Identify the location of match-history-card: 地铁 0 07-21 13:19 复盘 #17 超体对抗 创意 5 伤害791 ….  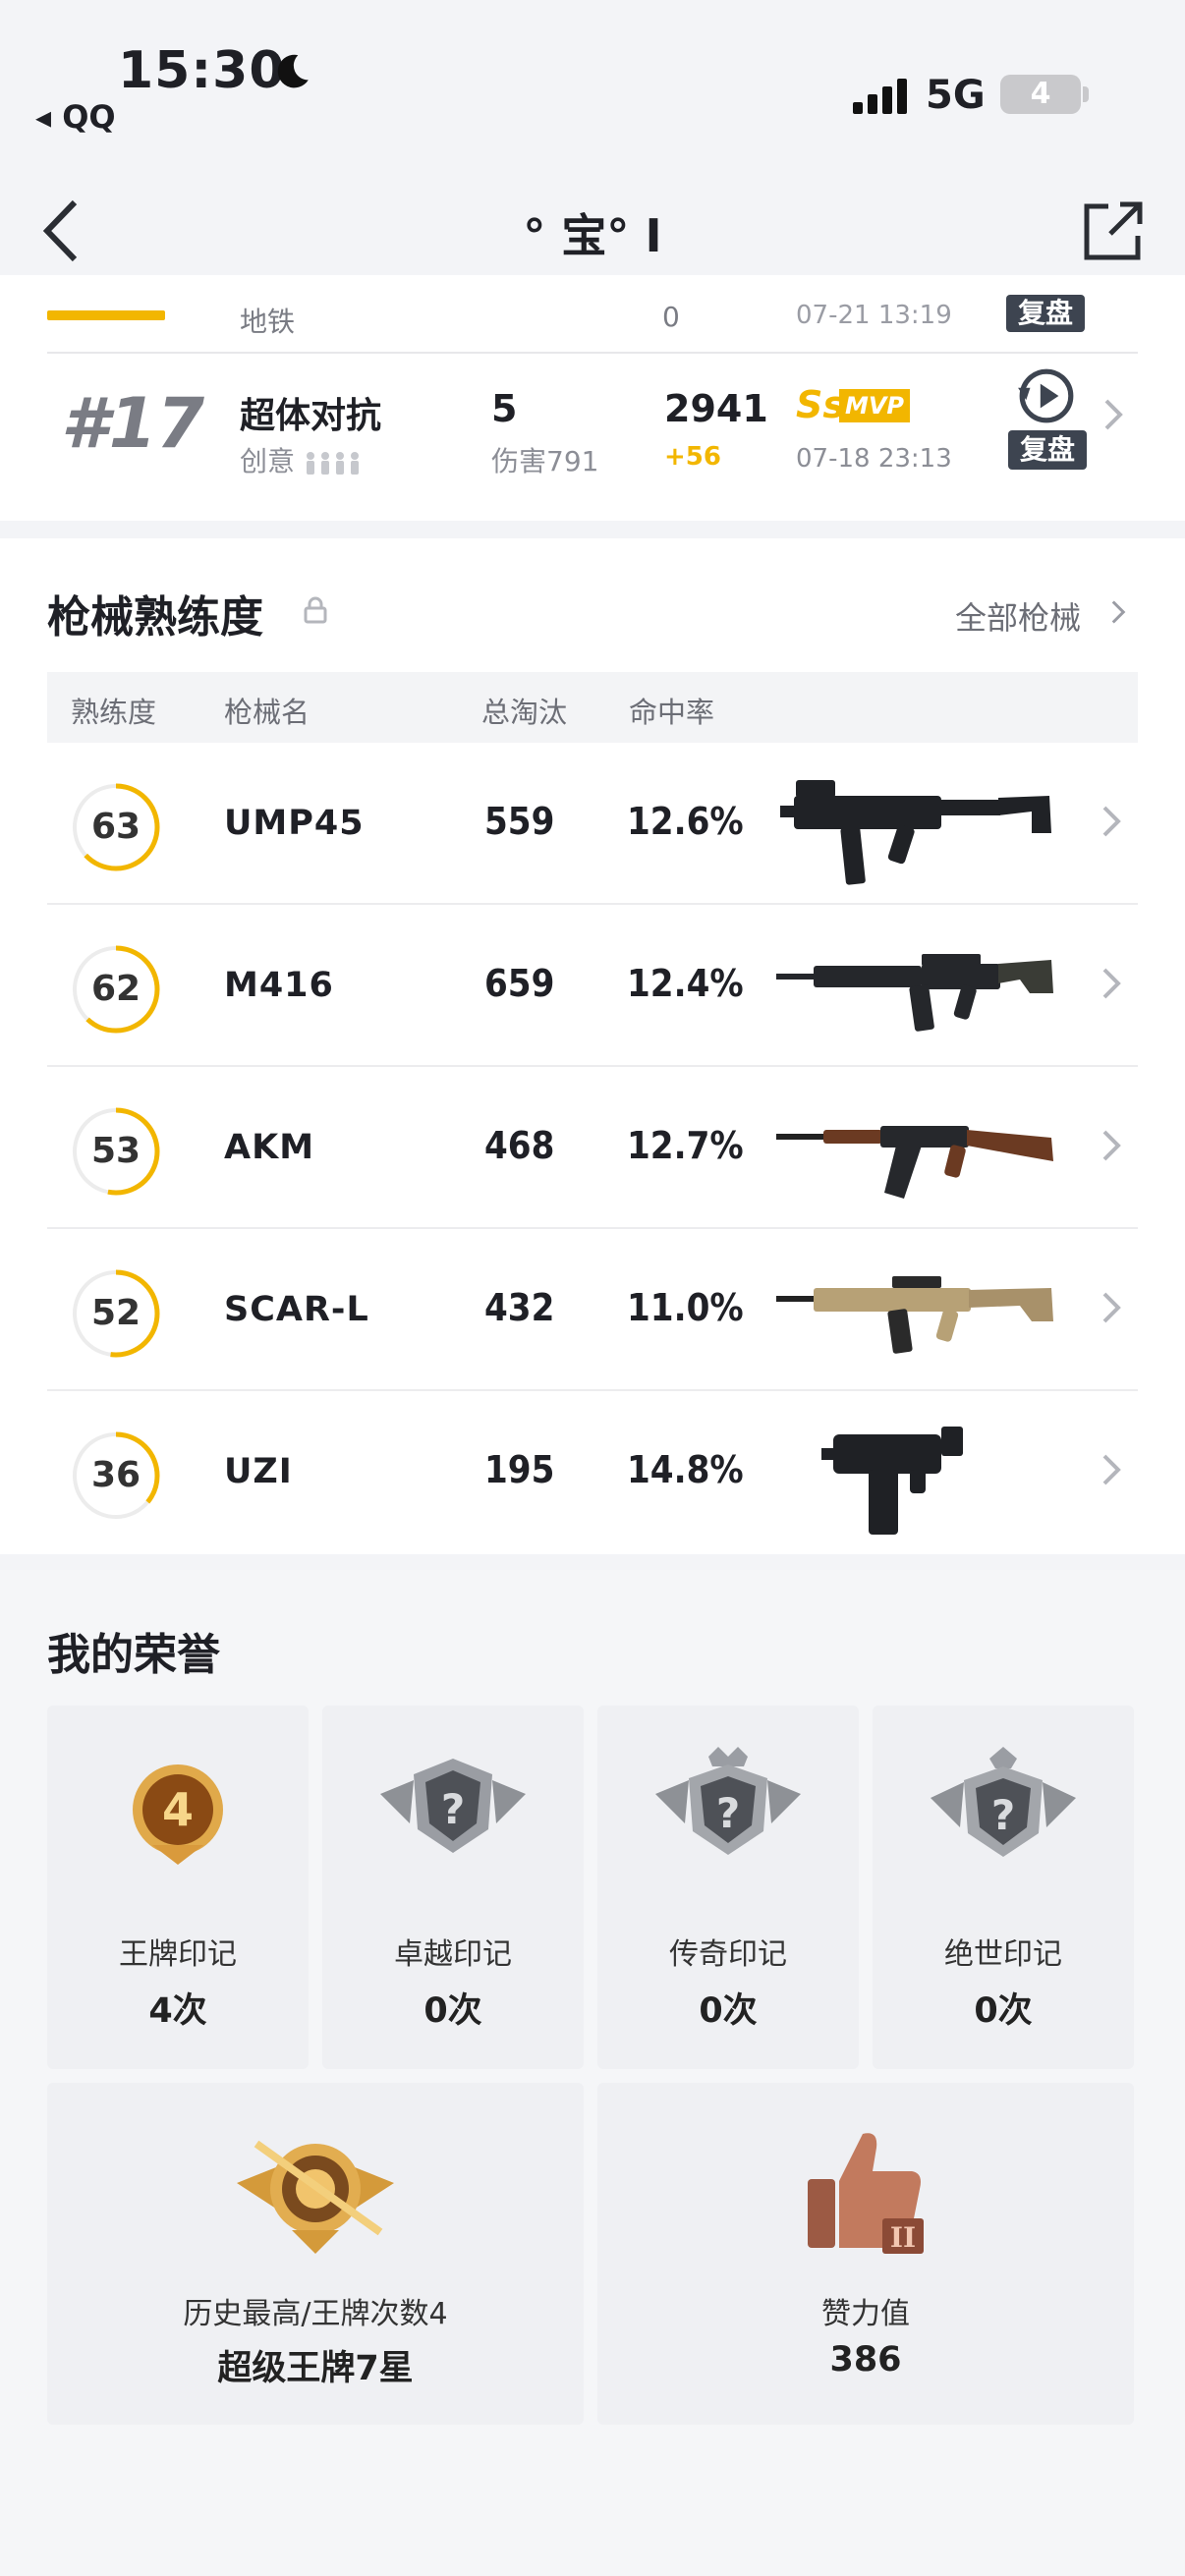
(592, 398).